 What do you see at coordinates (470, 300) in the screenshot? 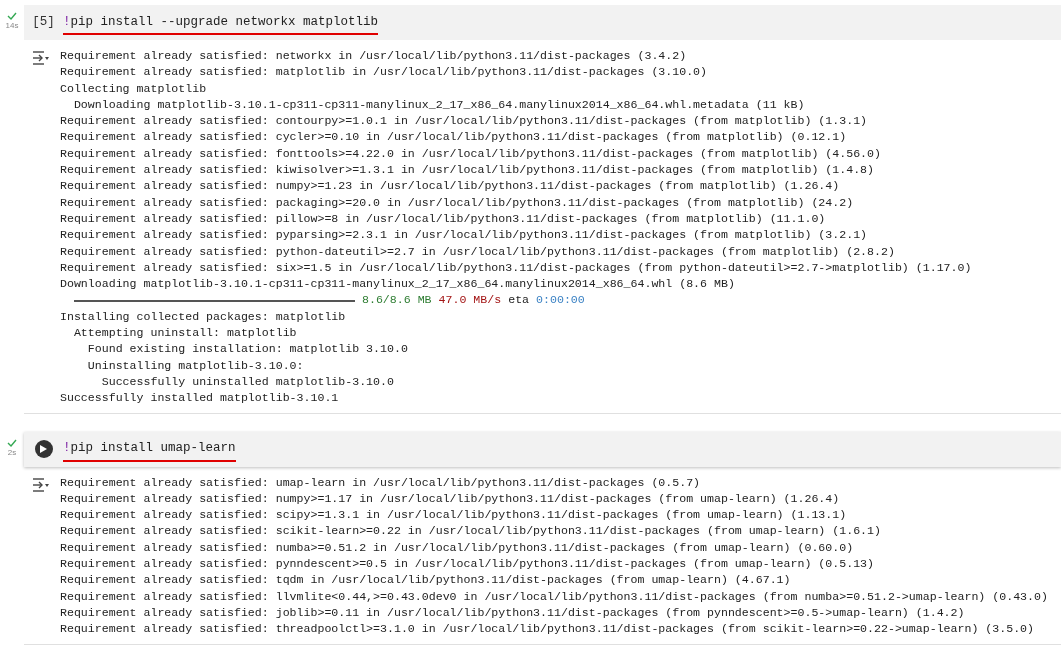
I see `download-speed: 47.0 MB/s` at bounding box center [470, 300].